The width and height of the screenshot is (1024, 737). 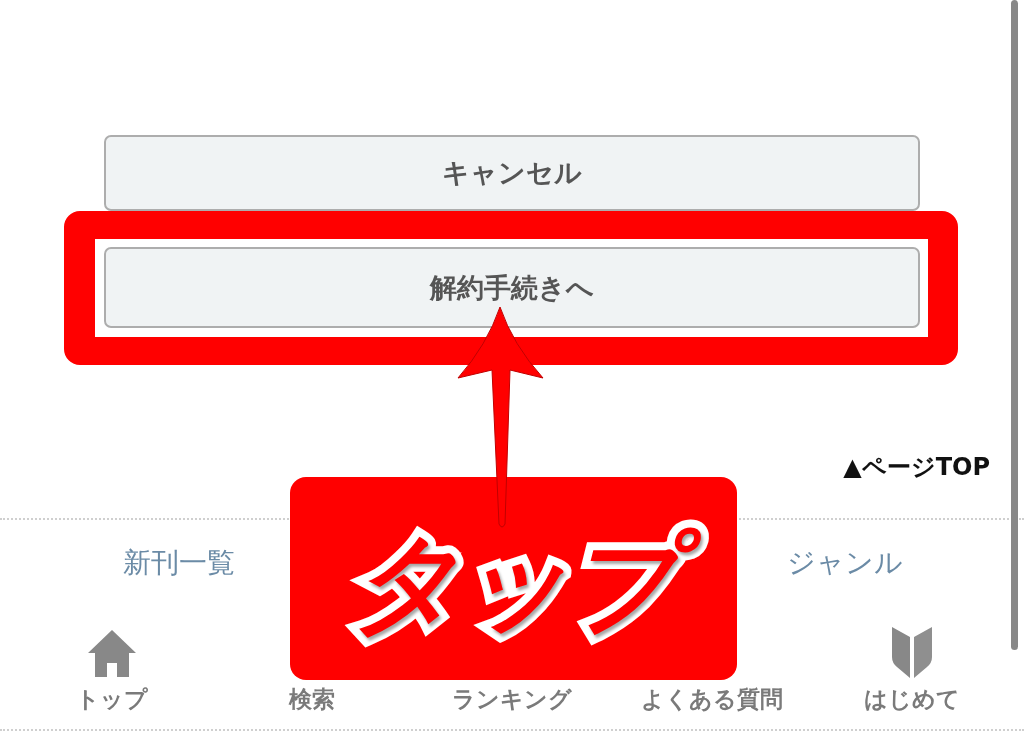 I want to click on category-link: 新刊一覧, so click(x=178, y=563).